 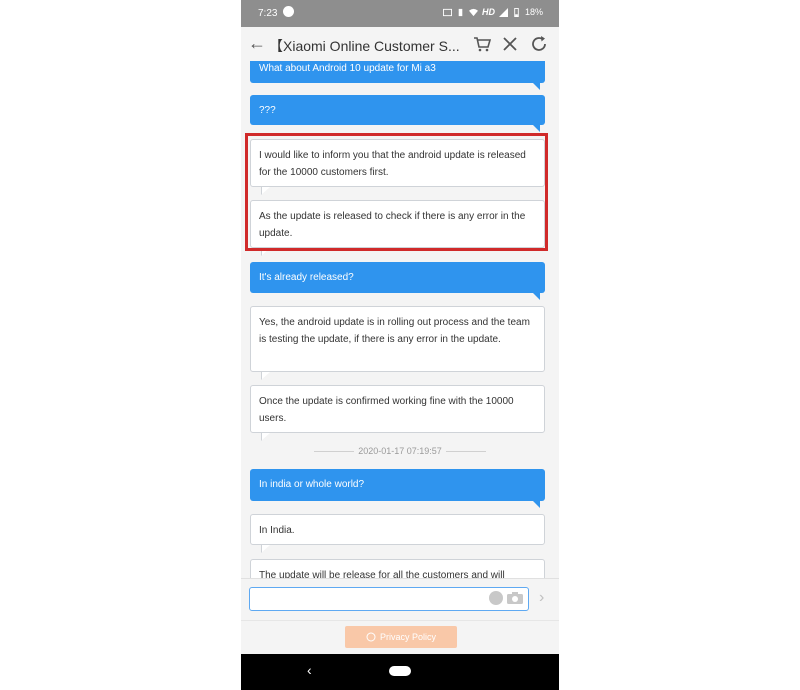 What do you see at coordinates (539, 44) in the screenshot?
I see `refresh-icon` at bounding box center [539, 44].